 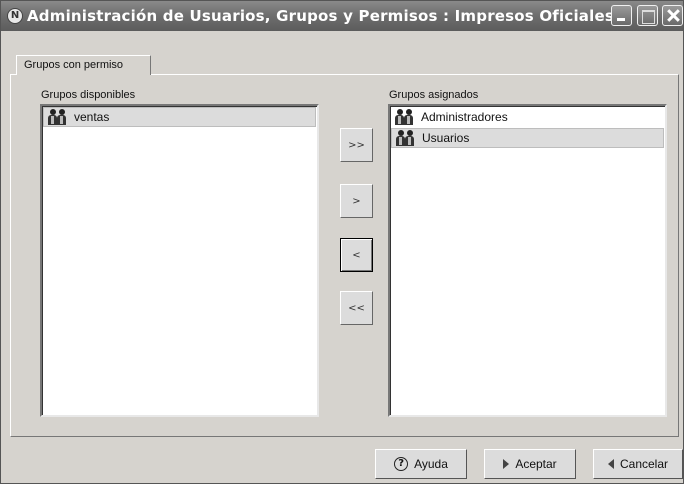 What do you see at coordinates (92, 117) in the screenshot?
I see `list-item-label: ventas` at bounding box center [92, 117].